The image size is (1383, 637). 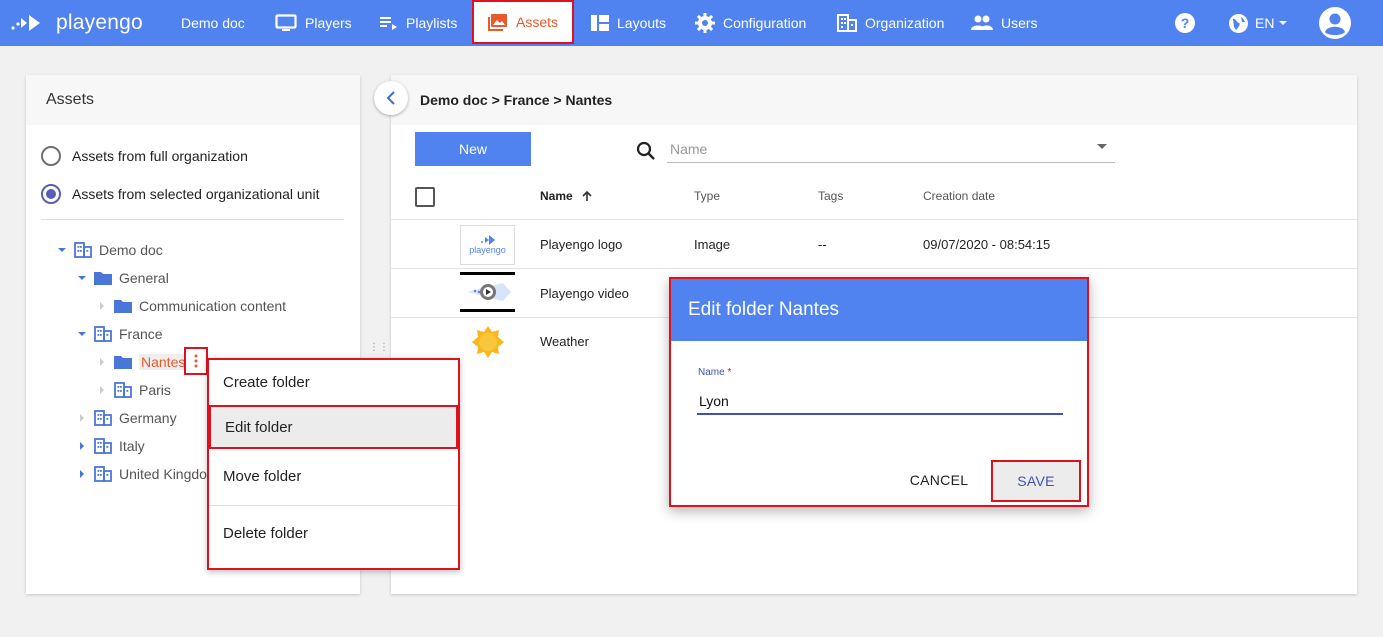 What do you see at coordinates (939, 480) in the screenshot?
I see `cancel-button: CANCEL` at bounding box center [939, 480].